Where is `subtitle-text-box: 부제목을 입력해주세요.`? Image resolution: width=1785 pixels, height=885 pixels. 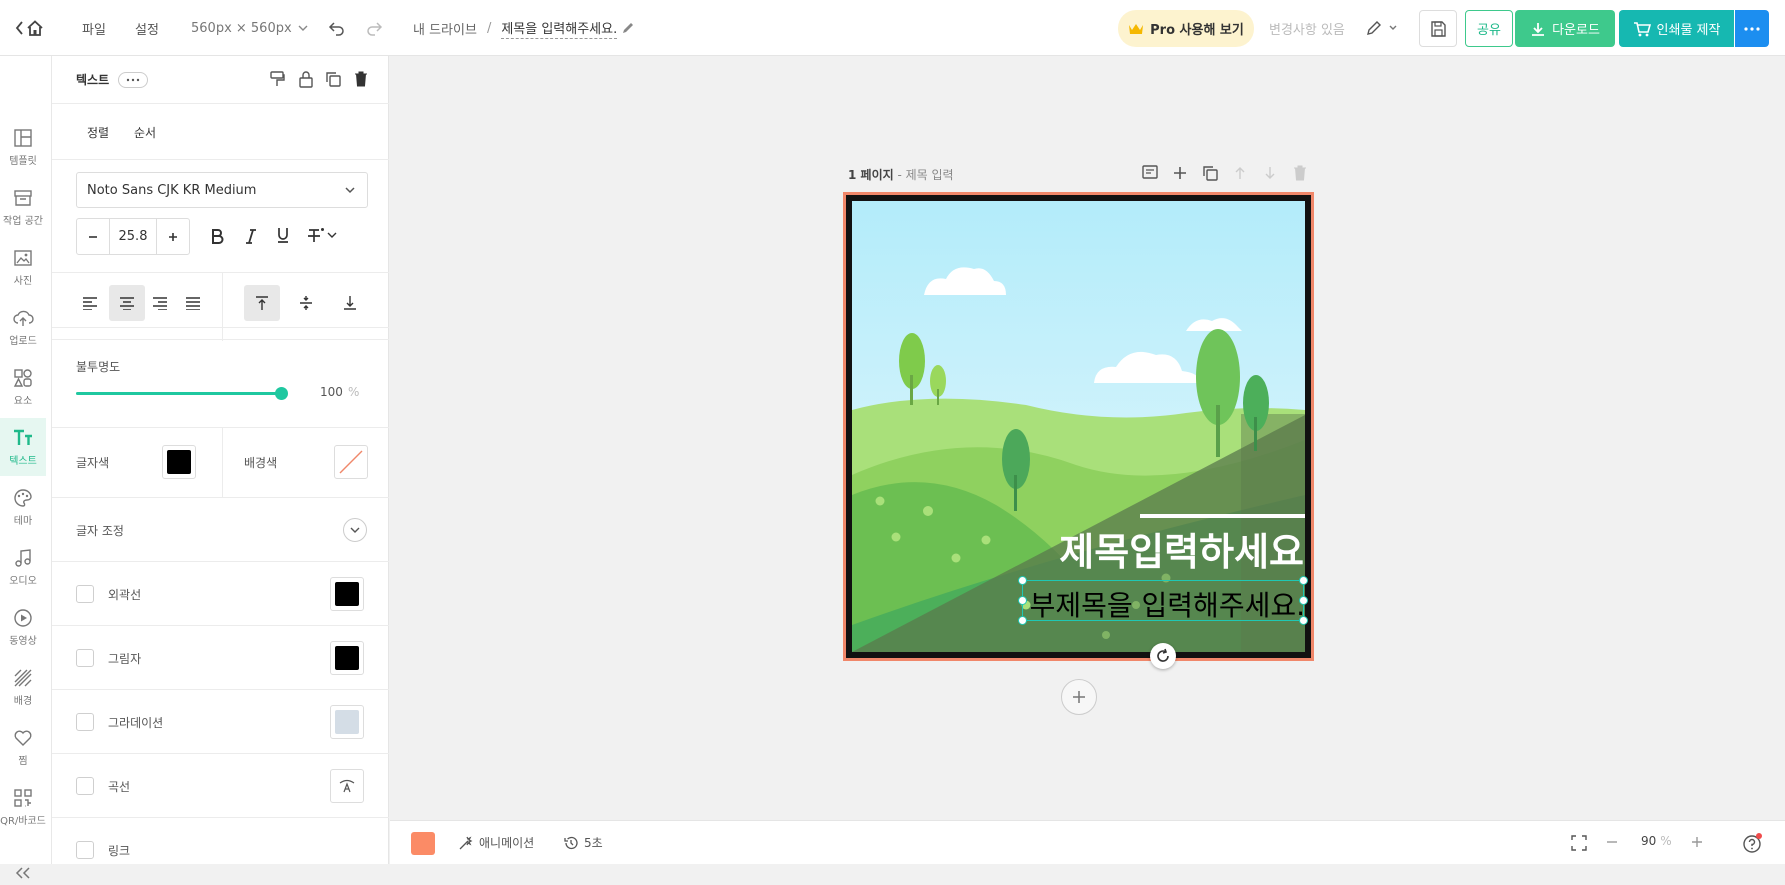 subtitle-text-box: 부제목을 입력해주세요. is located at coordinates (1163, 600).